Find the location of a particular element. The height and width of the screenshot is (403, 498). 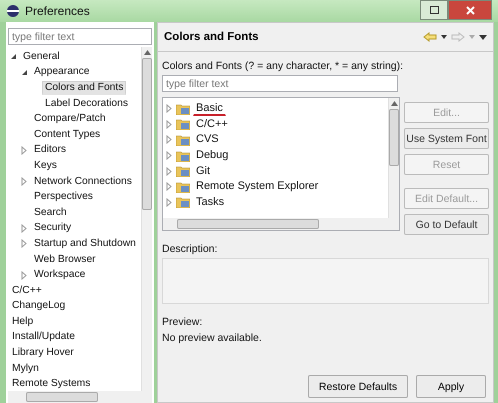

tree-item: Network Connections is located at coordinates (83, 181).